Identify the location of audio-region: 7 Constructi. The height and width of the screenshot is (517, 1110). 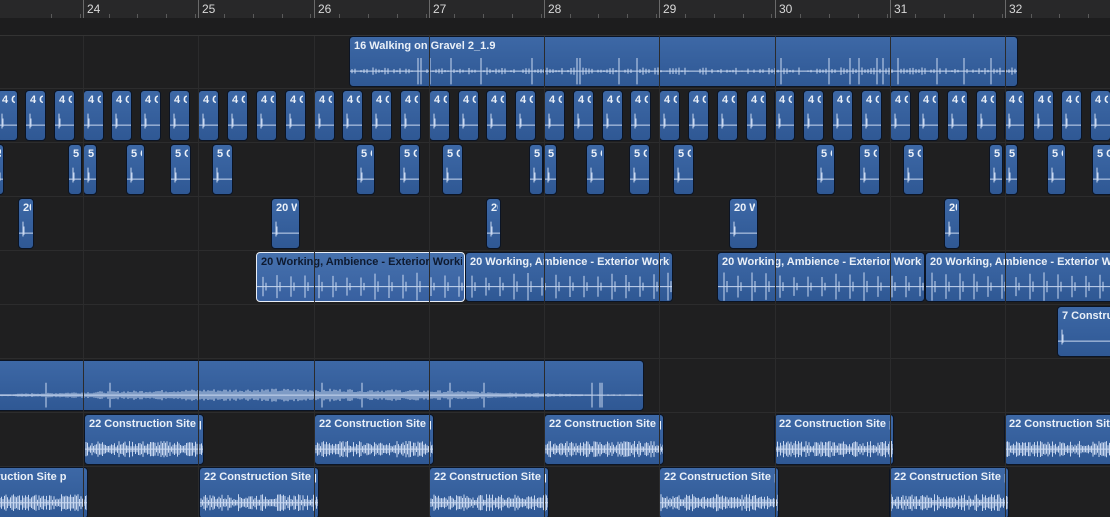
(1083, 331).